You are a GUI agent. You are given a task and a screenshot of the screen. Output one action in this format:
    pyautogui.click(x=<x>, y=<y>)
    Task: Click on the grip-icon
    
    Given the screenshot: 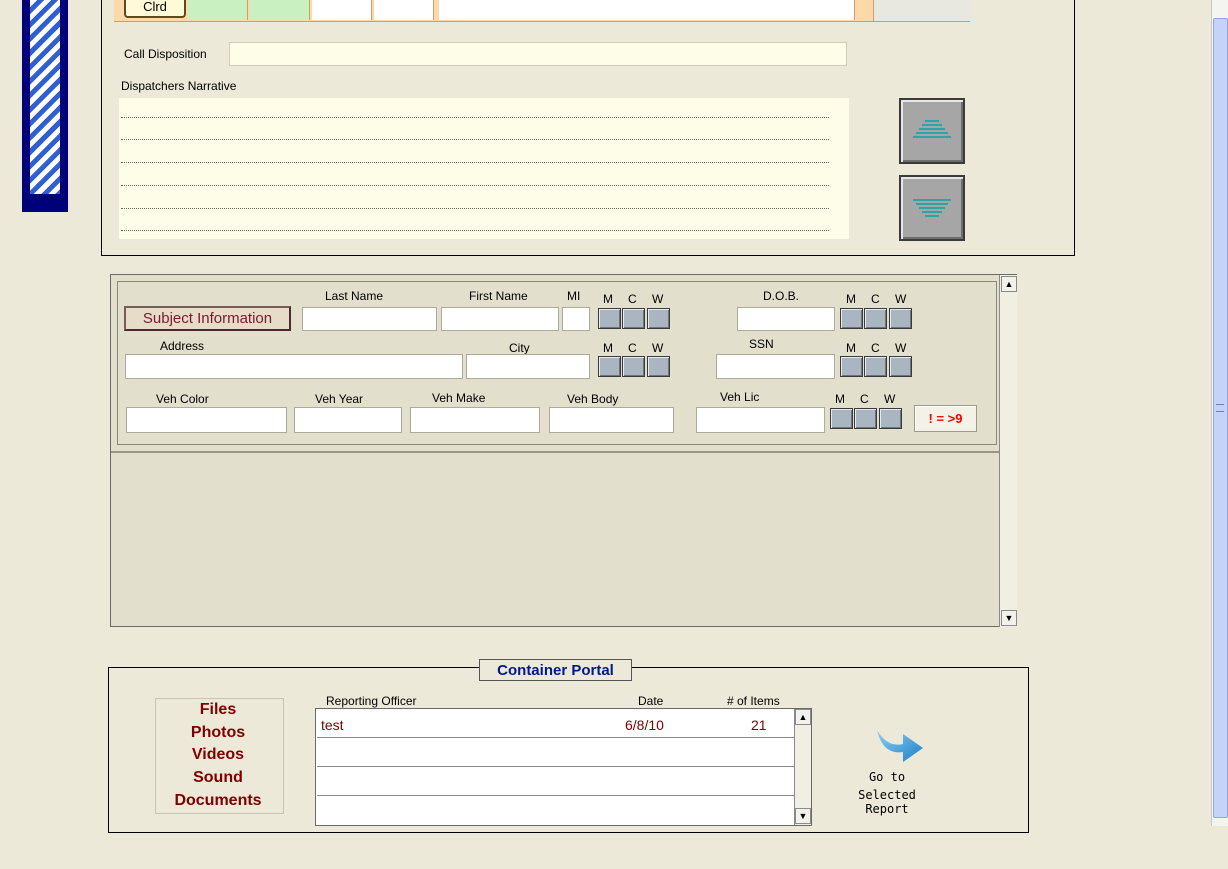 What is the action you would take?
    pyautogui.click(x=1220, y=408)
    